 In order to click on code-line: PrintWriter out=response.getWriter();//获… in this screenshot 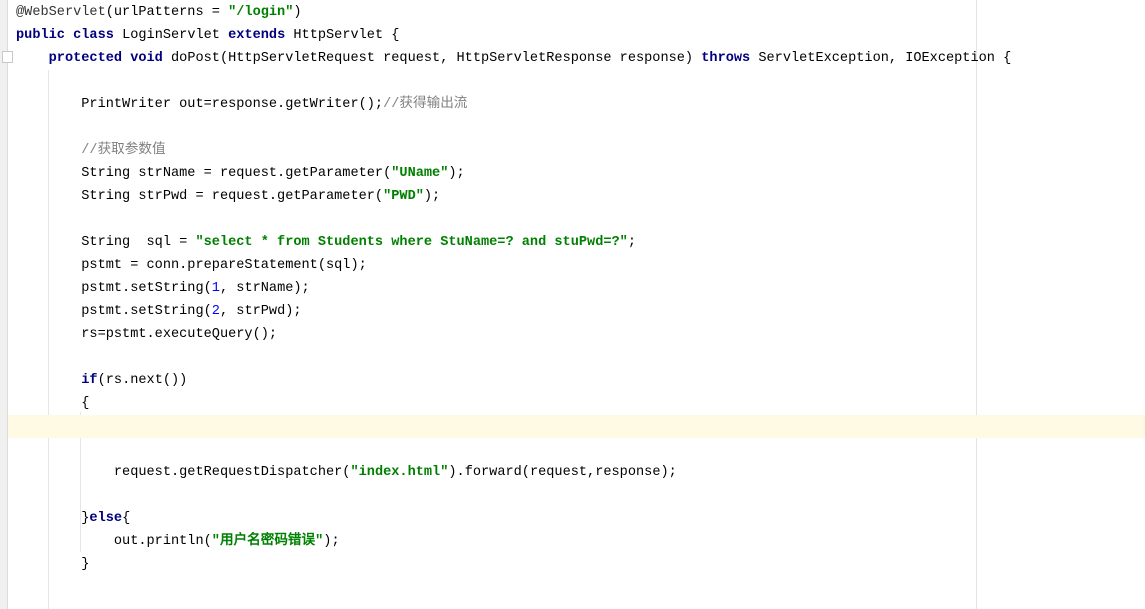, I will do `click(580, 104)`.